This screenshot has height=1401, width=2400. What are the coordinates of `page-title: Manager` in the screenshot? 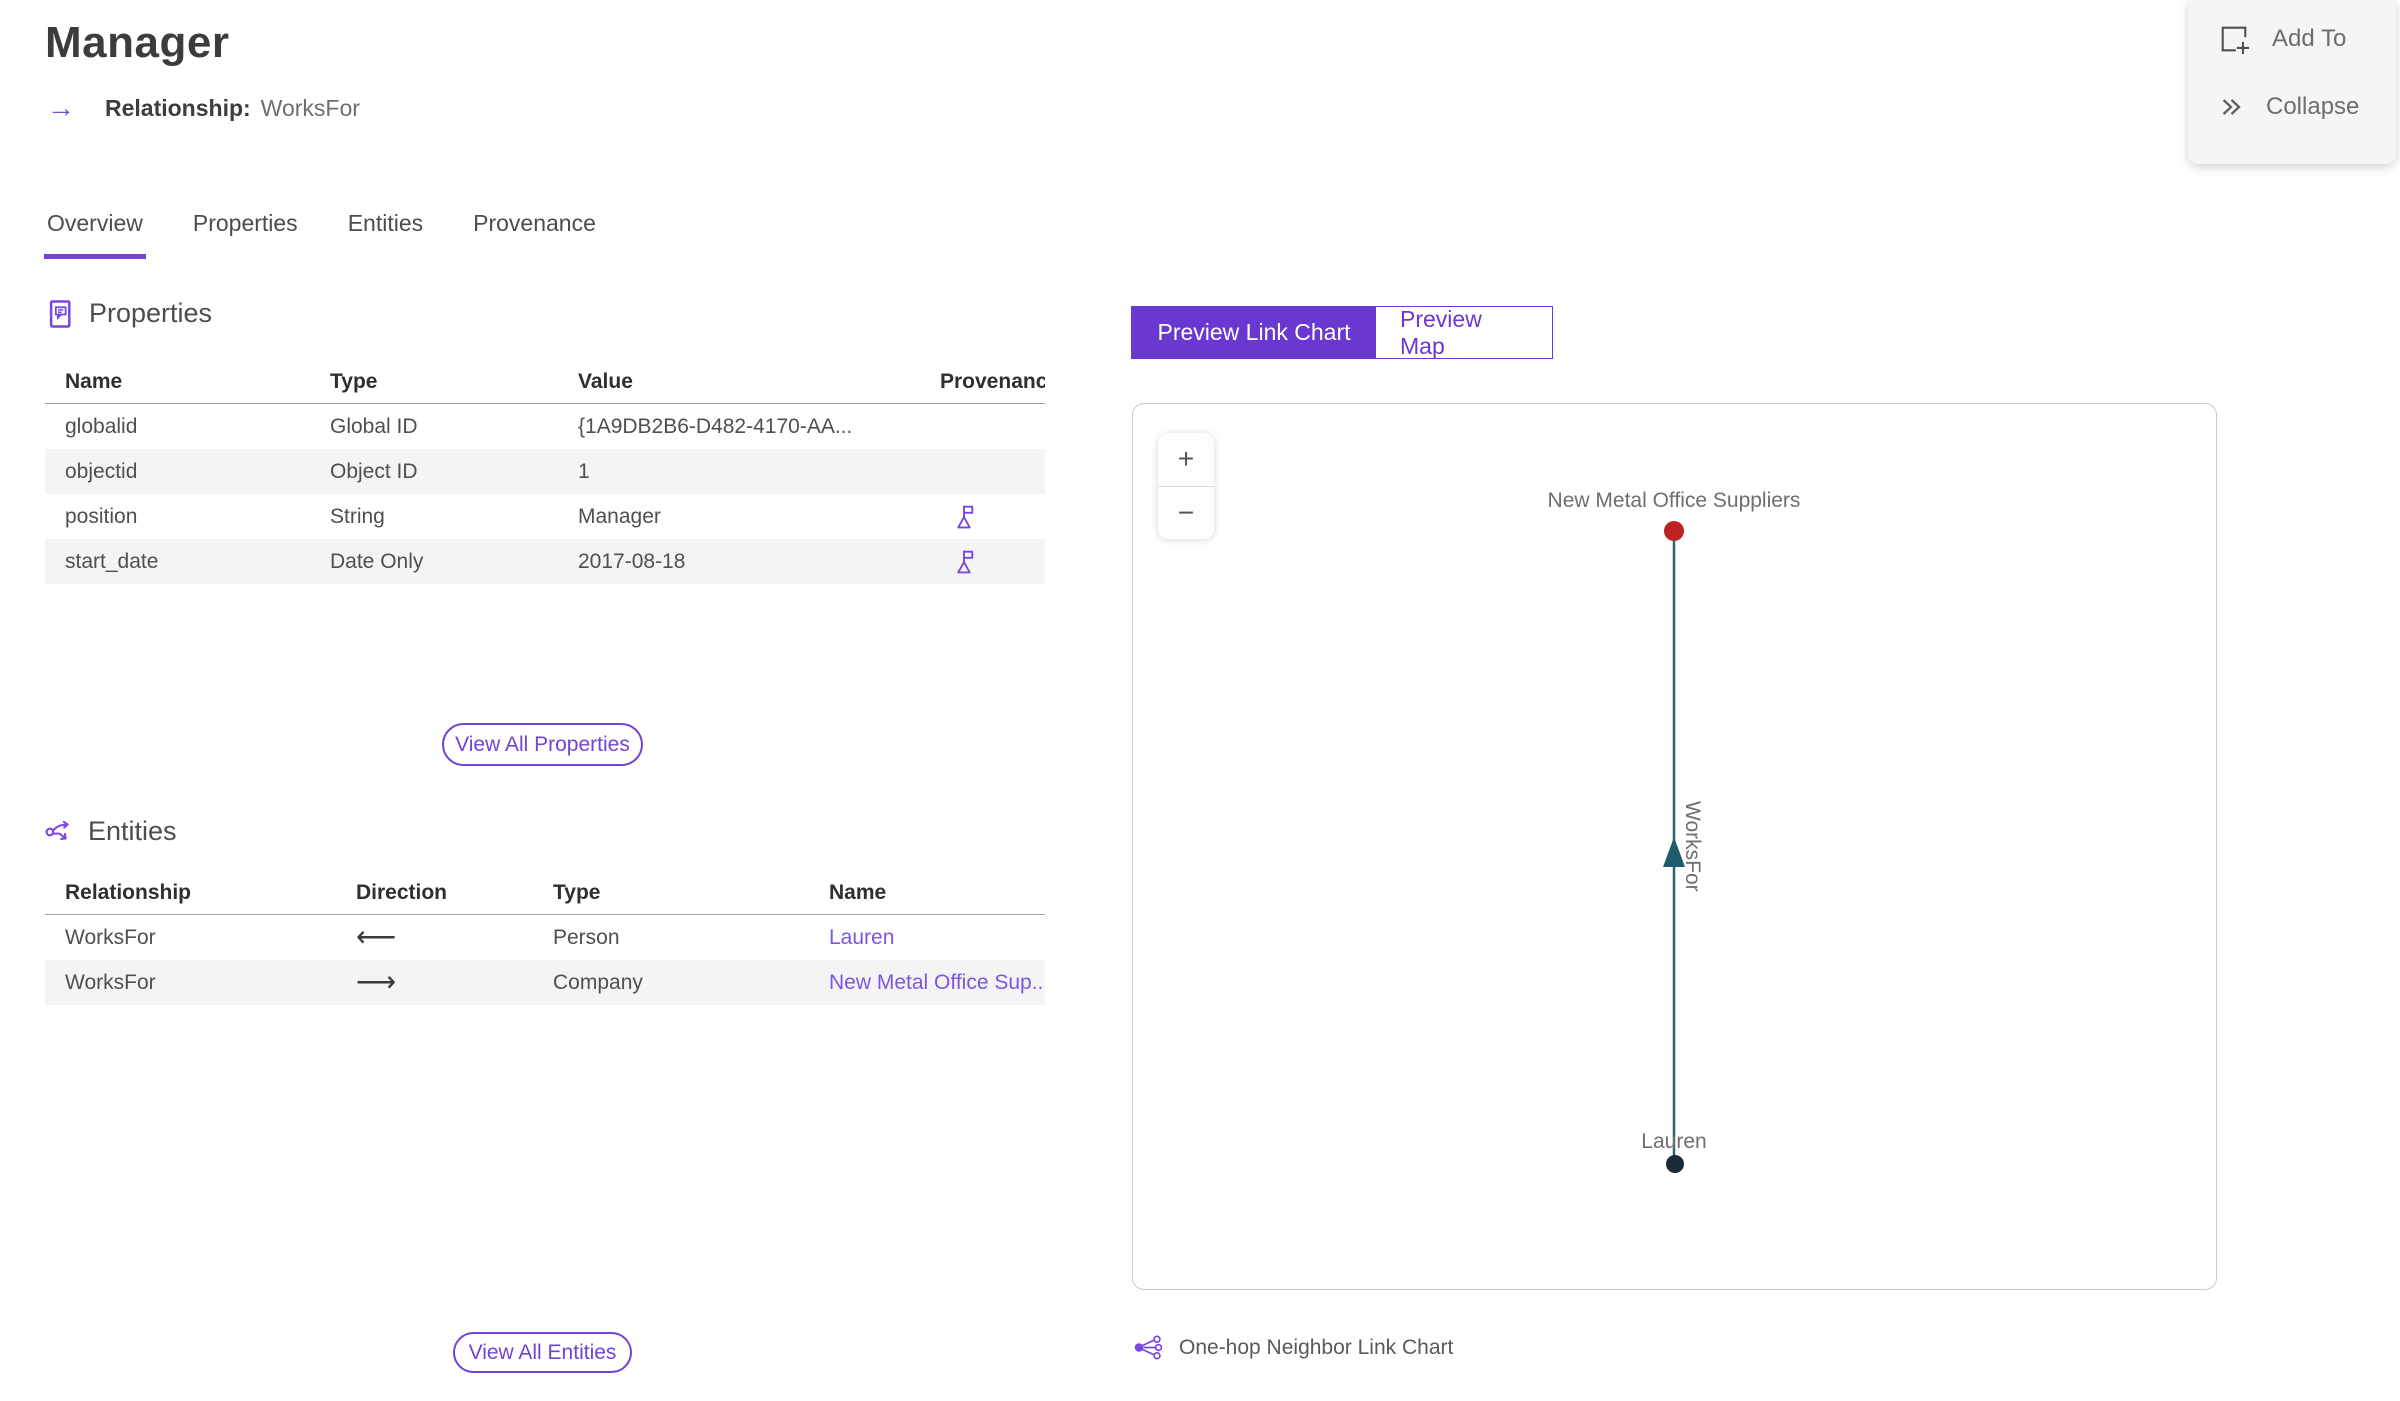 It's located at (137, 42).